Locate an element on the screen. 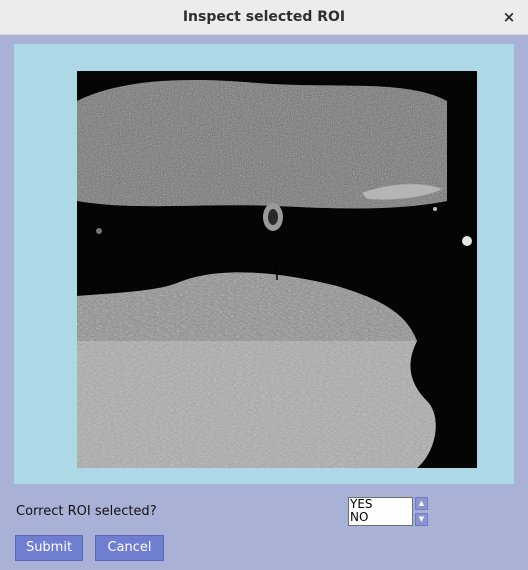  spin-up-button: ▲ is located at coordinates (421, 503).